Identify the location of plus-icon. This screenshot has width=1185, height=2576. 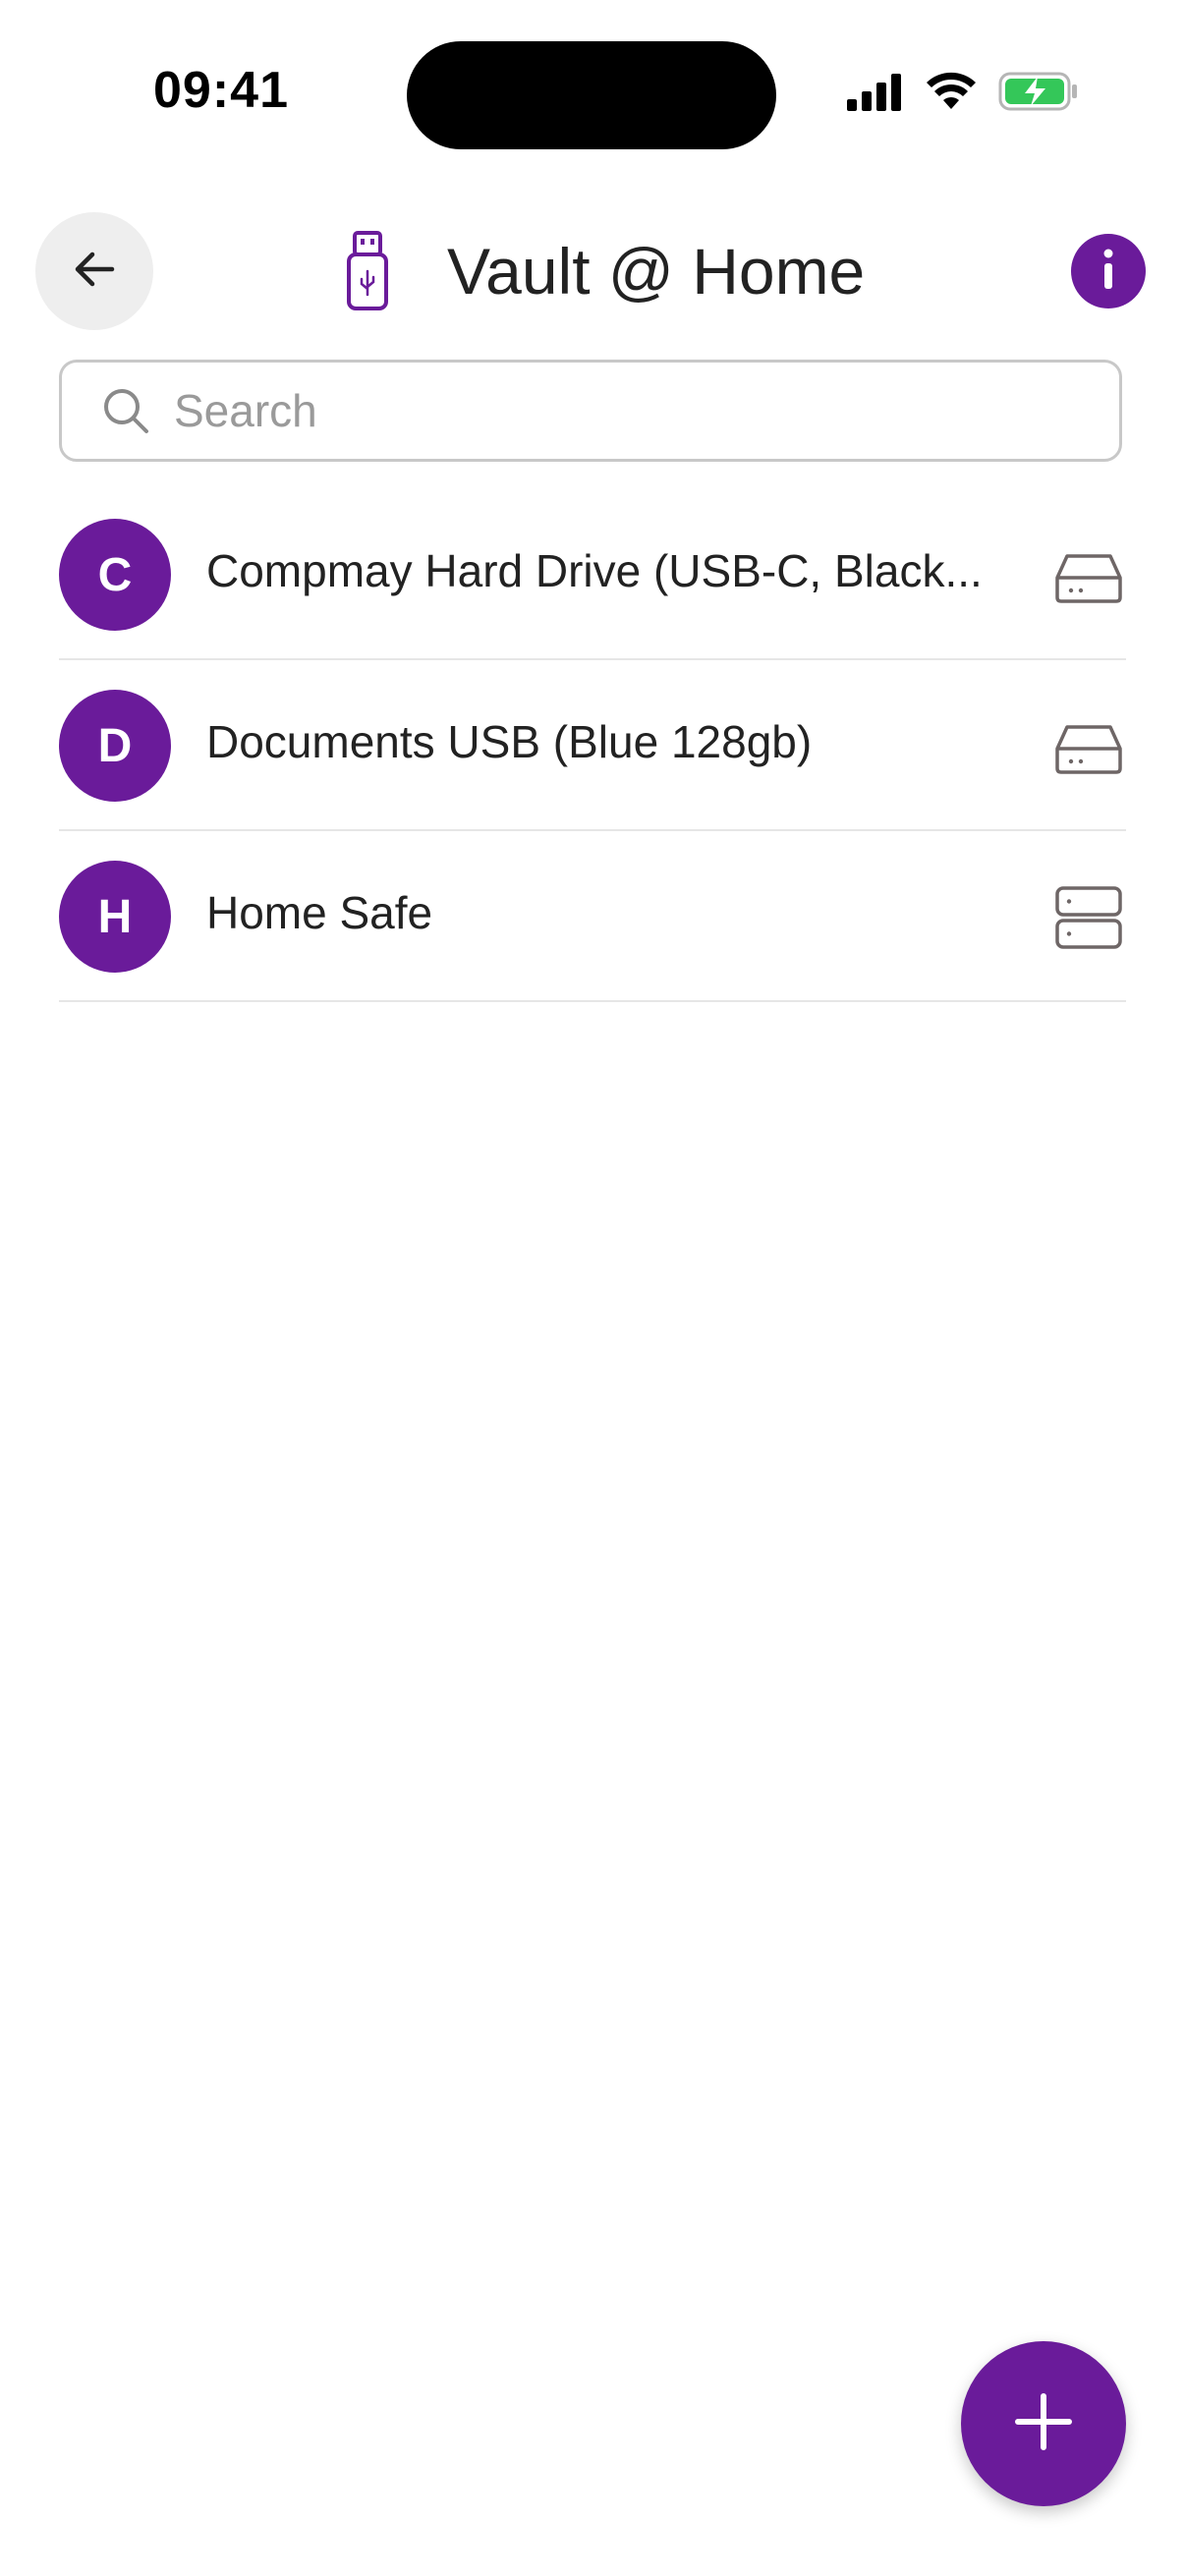
(1044, 2424).